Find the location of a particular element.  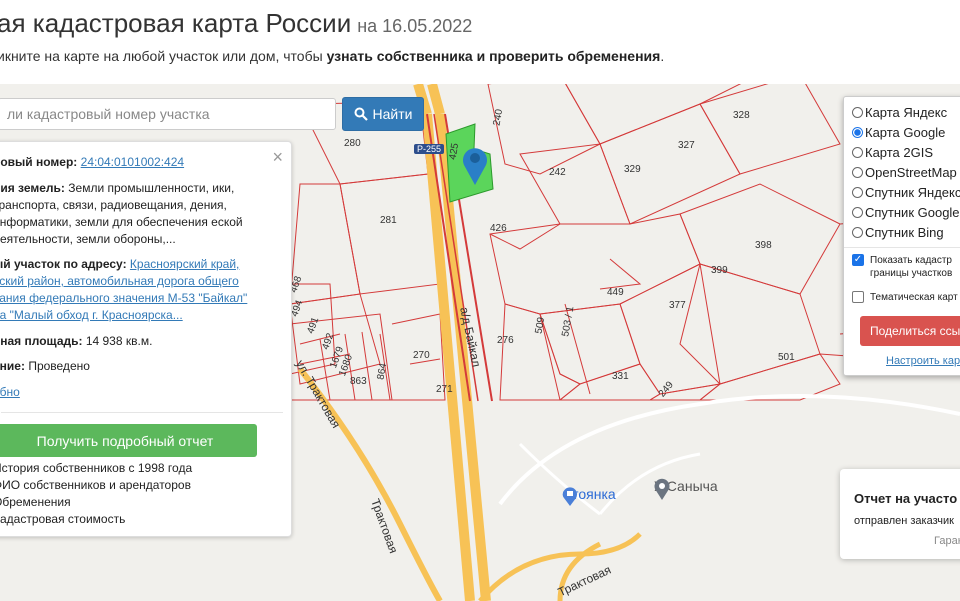

checkbox-icon is located at coordinates (858, 297).